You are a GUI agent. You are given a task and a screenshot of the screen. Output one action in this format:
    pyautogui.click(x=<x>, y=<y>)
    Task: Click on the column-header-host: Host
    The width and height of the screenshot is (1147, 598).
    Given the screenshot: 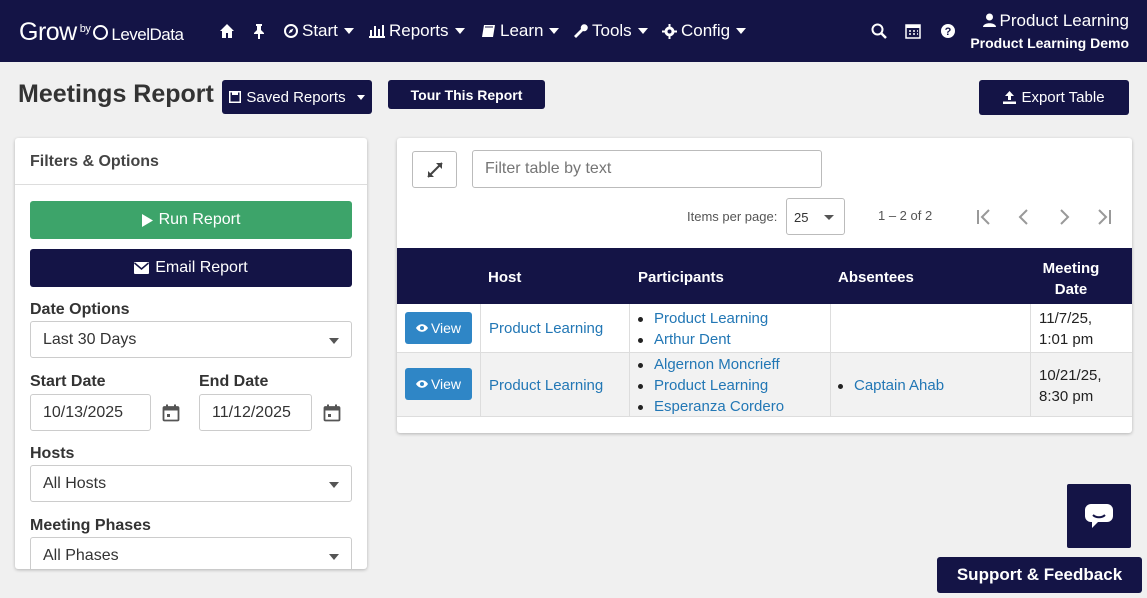 What is the action you would take?
    pyautogui.click(x=504, y=277)
    